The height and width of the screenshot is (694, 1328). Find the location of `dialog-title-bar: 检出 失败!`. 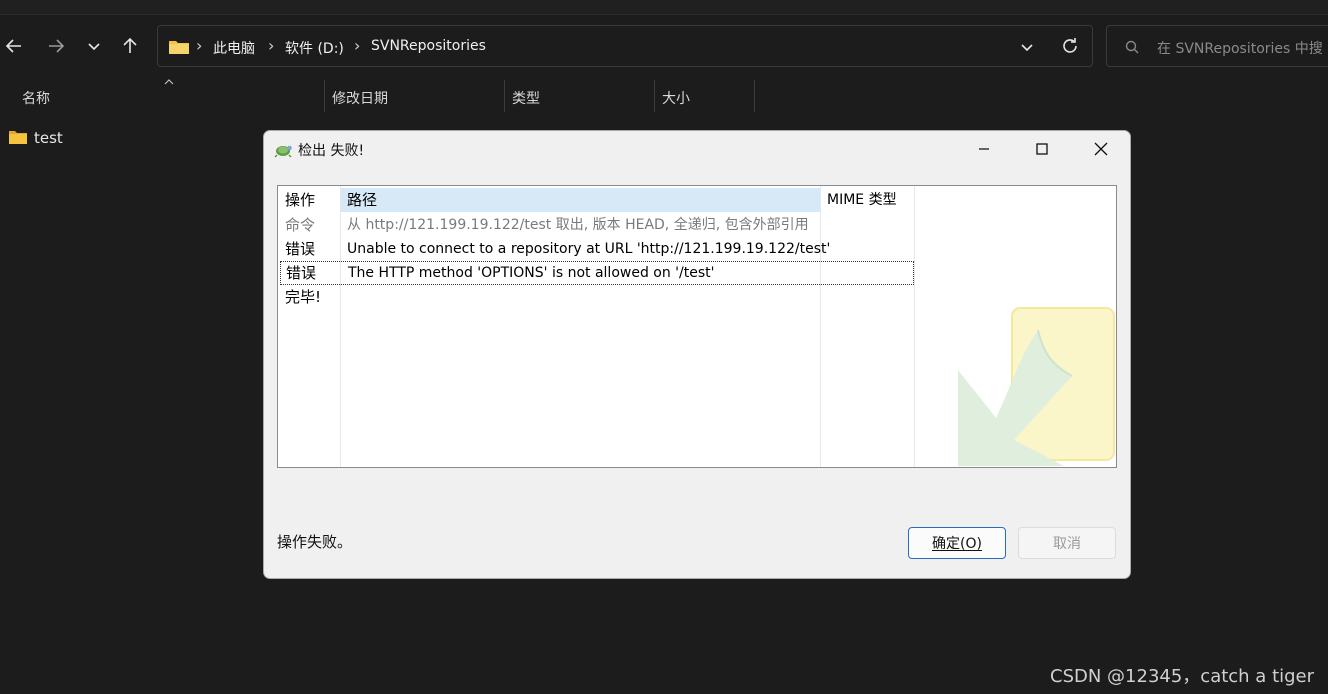

dialog-title-bar: 检出 失败! is located at coordinates (697, 149).